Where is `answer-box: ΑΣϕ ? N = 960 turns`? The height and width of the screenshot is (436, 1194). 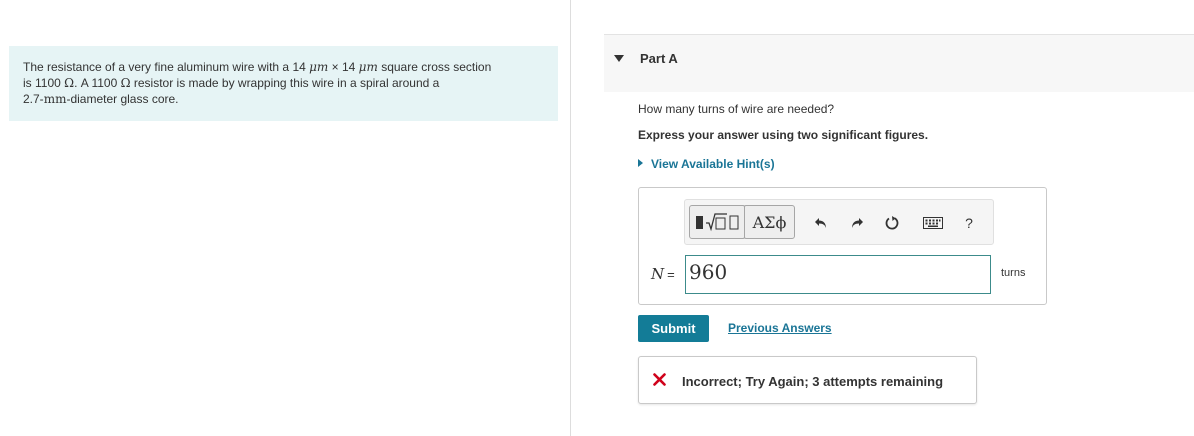
answer-box: ΑΣϕ ? N = 960 turns is located at coordinates (842, 246).